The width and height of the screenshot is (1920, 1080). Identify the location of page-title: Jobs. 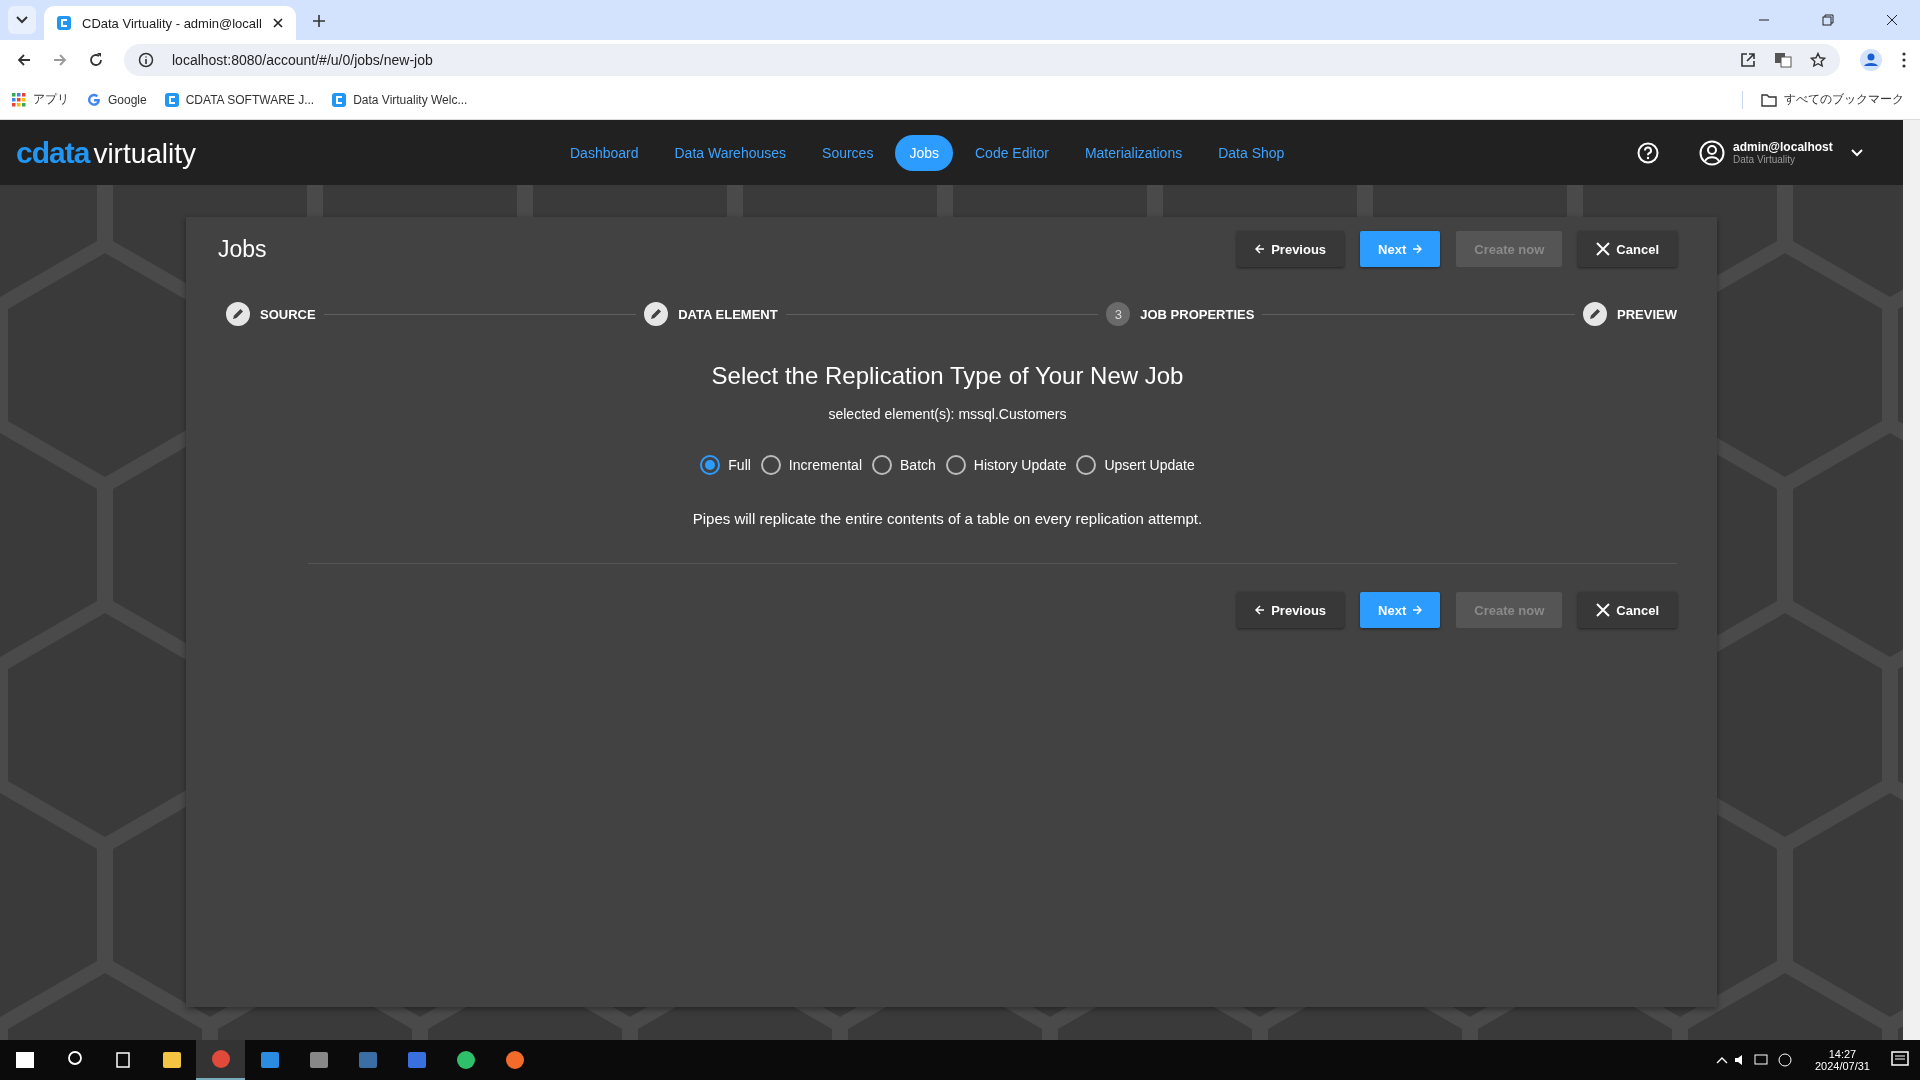
(242, 249).